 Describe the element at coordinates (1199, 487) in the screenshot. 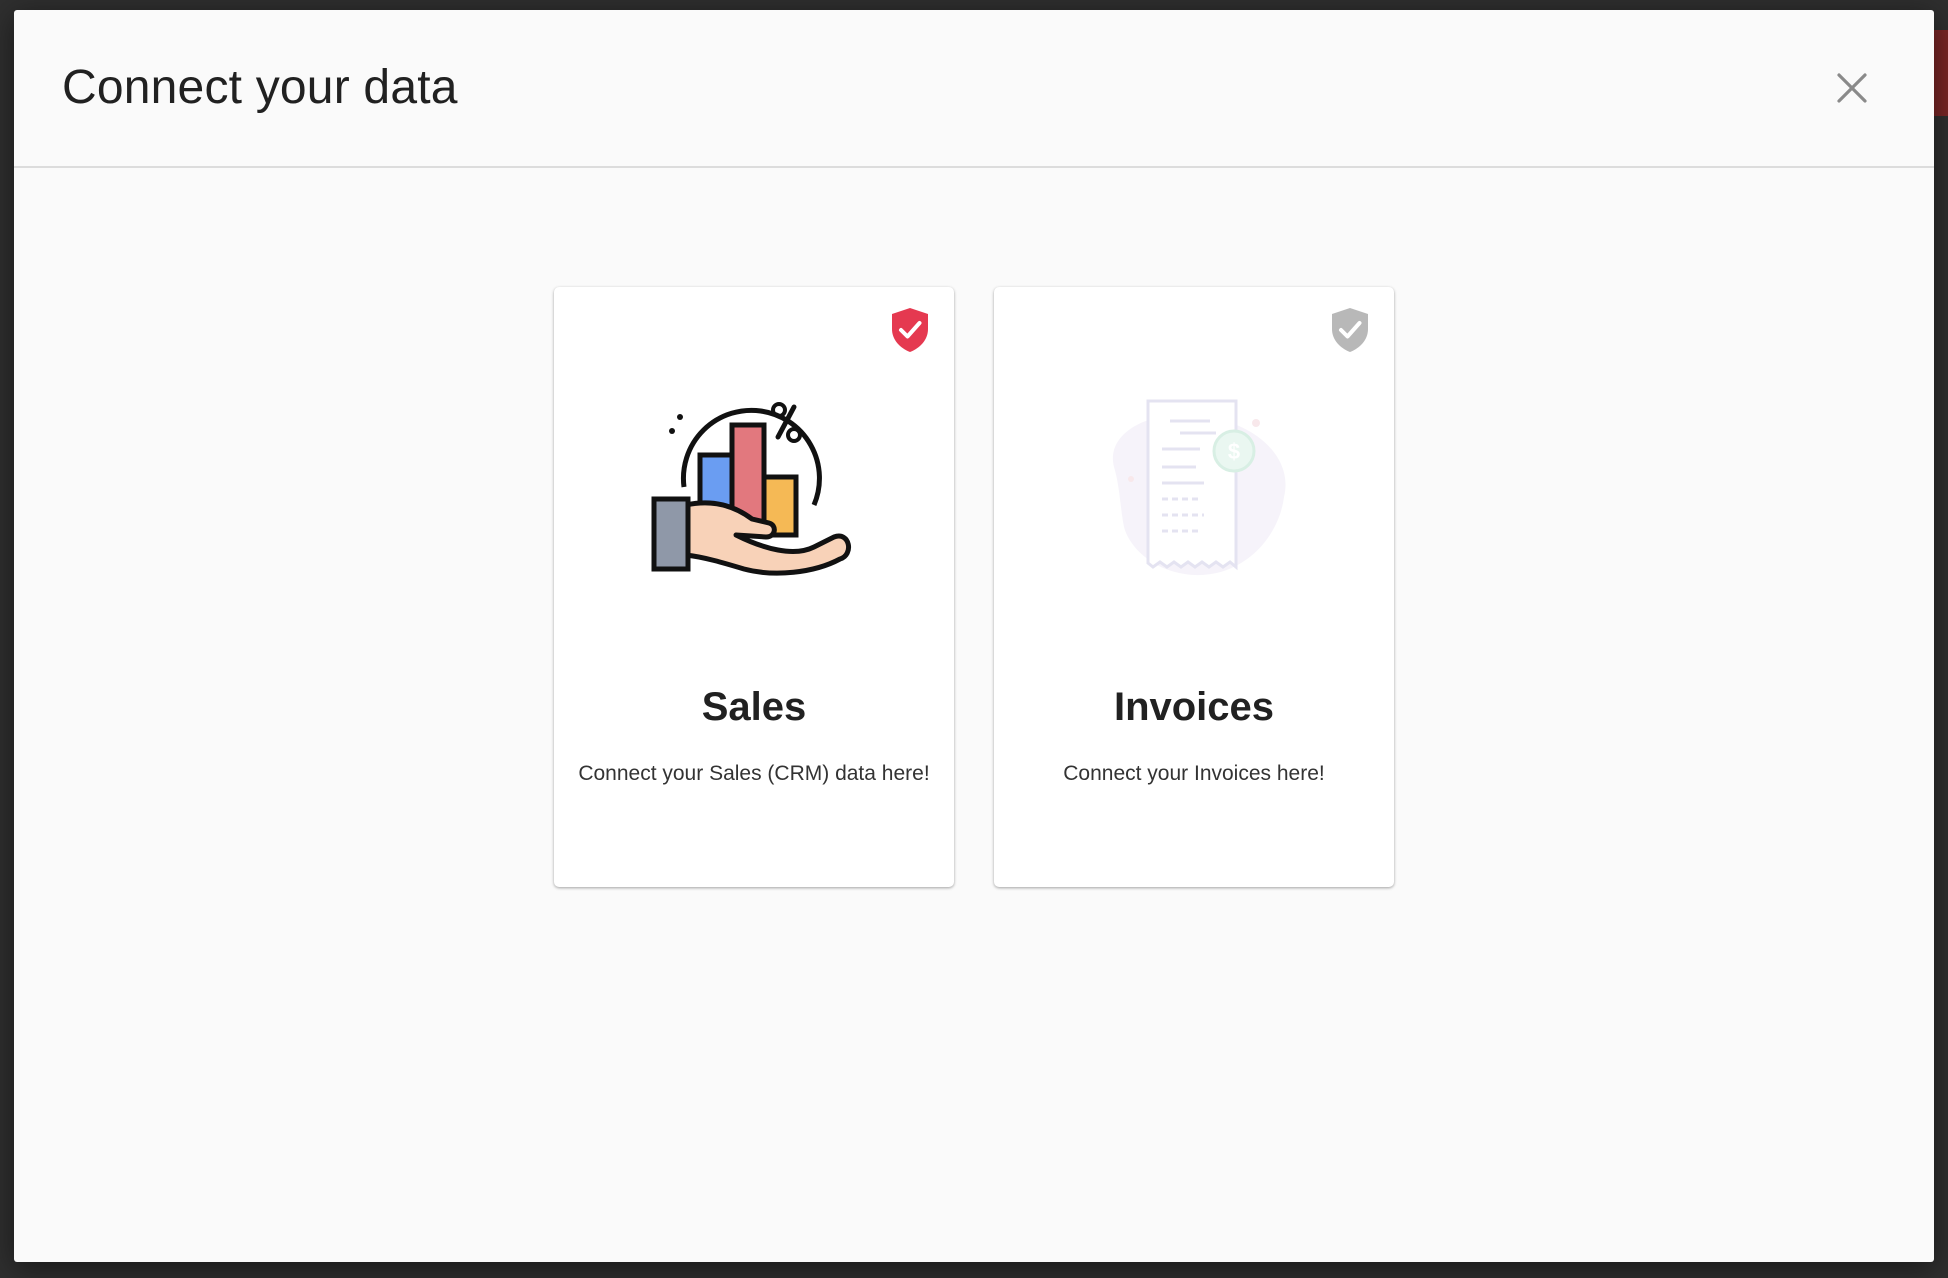

I see `invoice-receipt-icon: $` at that location.